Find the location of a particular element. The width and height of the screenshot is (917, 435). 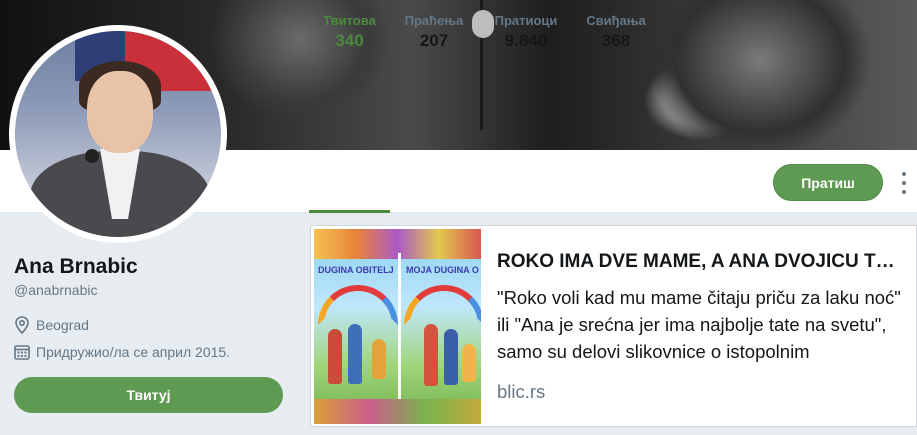

stat-following-label: Праћења is located at coordinates (434, 20).